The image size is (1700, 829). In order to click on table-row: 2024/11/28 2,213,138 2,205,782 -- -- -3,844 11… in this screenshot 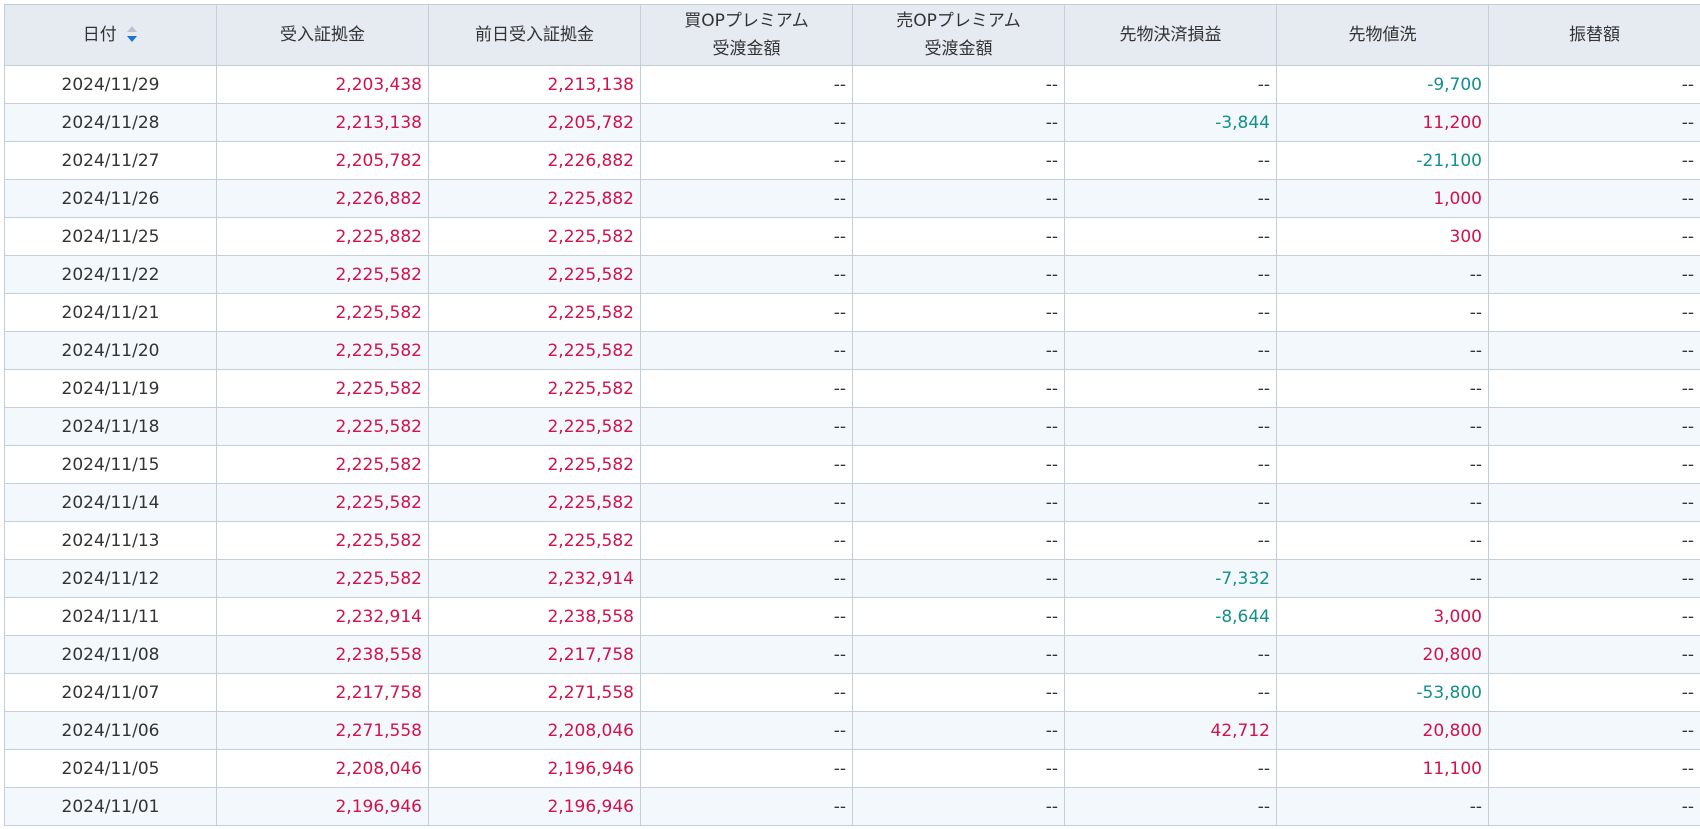, I will do `click(852, 122)`.